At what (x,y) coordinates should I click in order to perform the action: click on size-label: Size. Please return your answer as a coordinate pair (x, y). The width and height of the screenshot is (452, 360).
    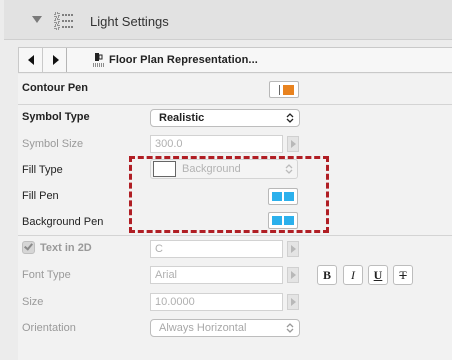
    Looking at the image, I should click on (33, 302).